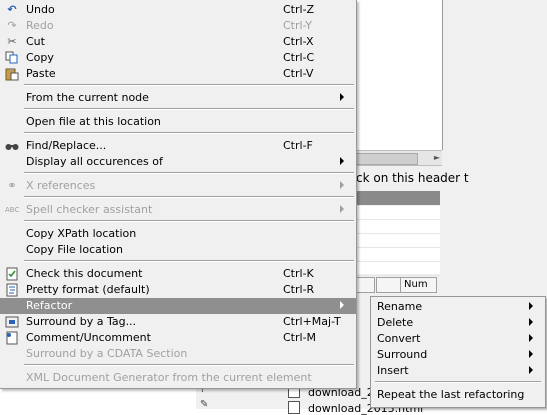 The width and height of the screenshot is (547, 415). What do you see at coordinates (458, 355) in the screenshot?
I see `submenu-item-surround: Surround` at bounding box center [458, 355].